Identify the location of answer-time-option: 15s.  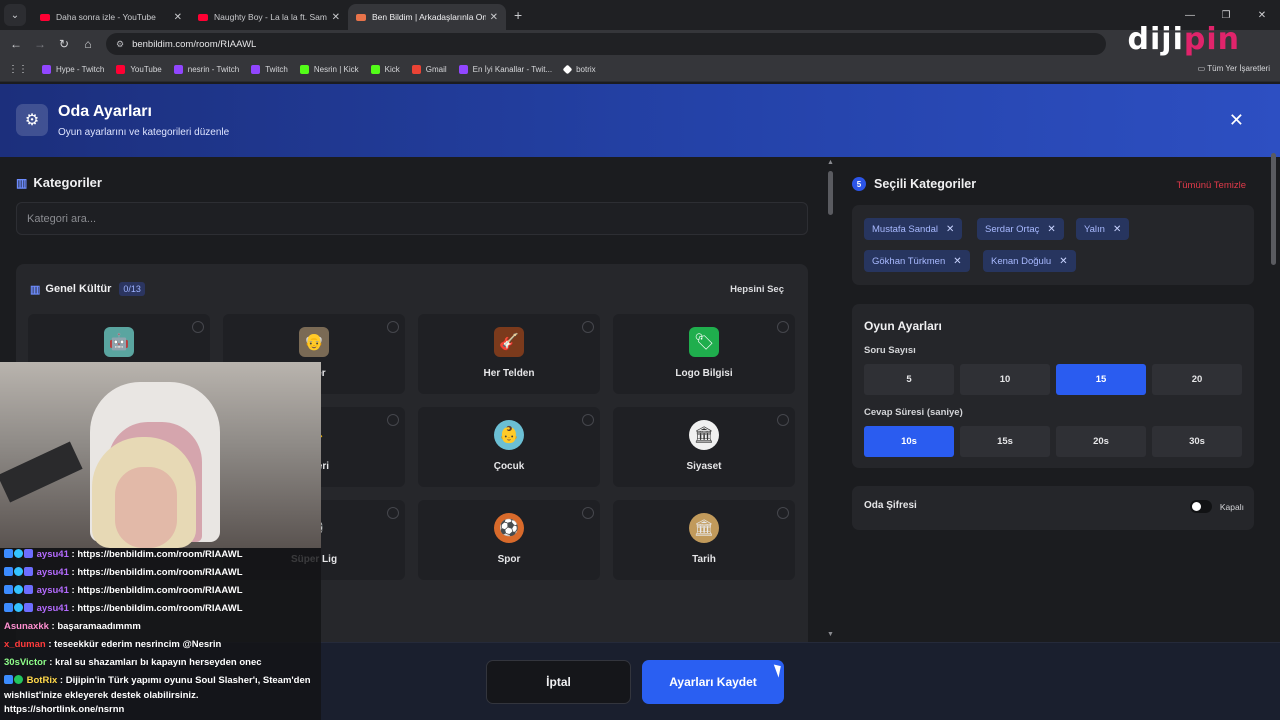
(1005, 441).